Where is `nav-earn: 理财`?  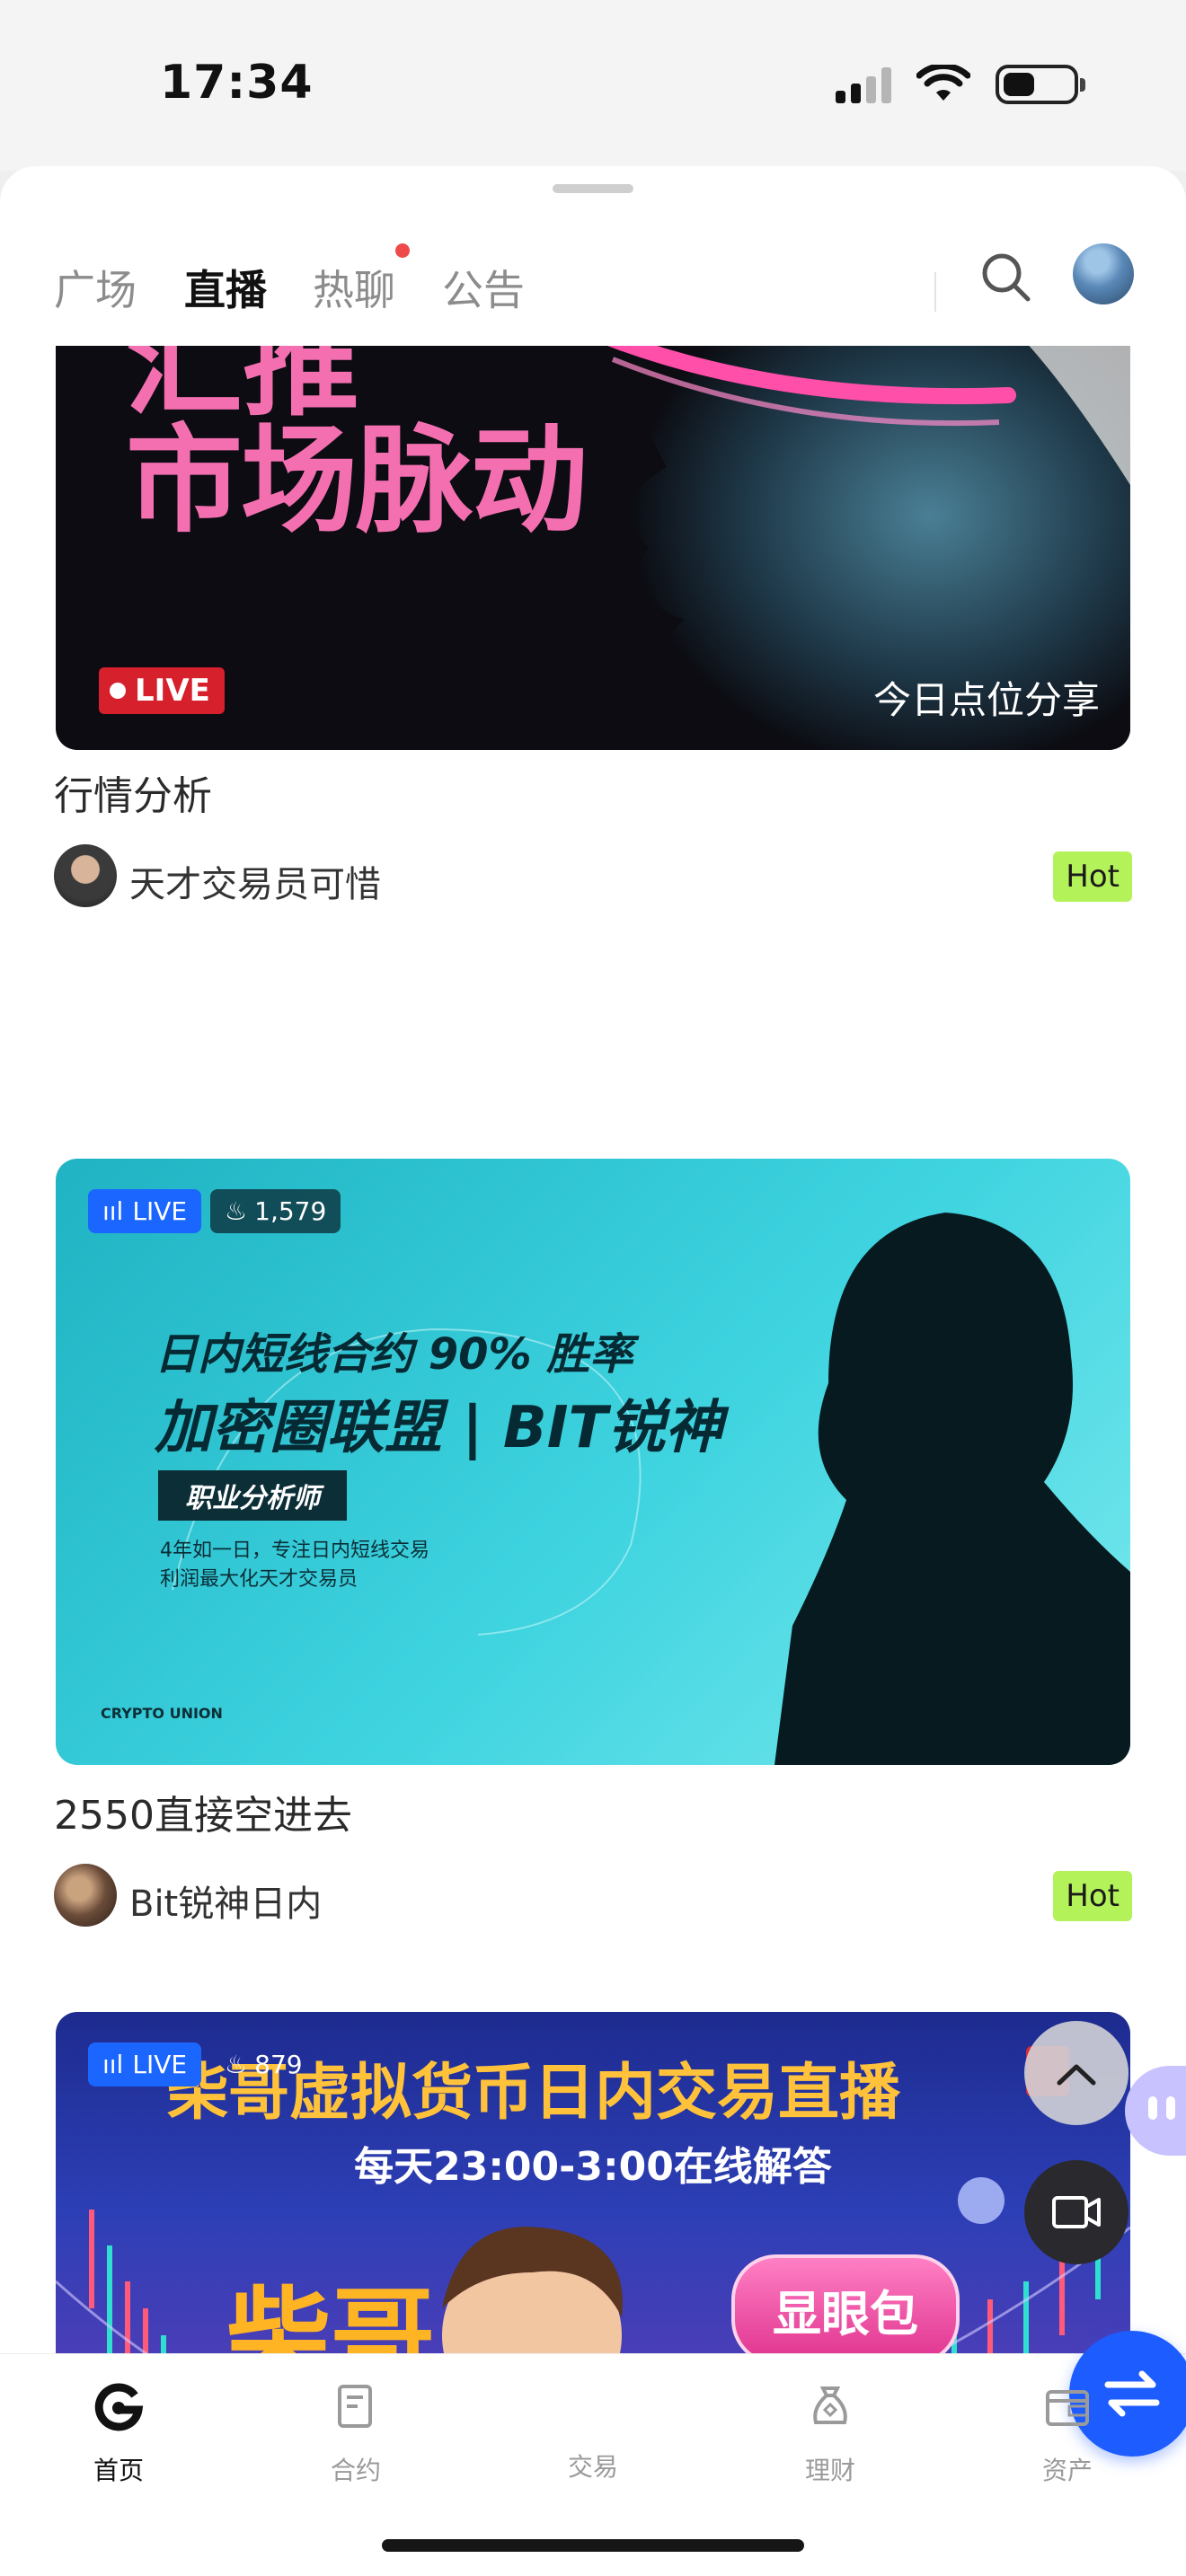
nav-earn: 理财 is located at coordinates (830, 2434).